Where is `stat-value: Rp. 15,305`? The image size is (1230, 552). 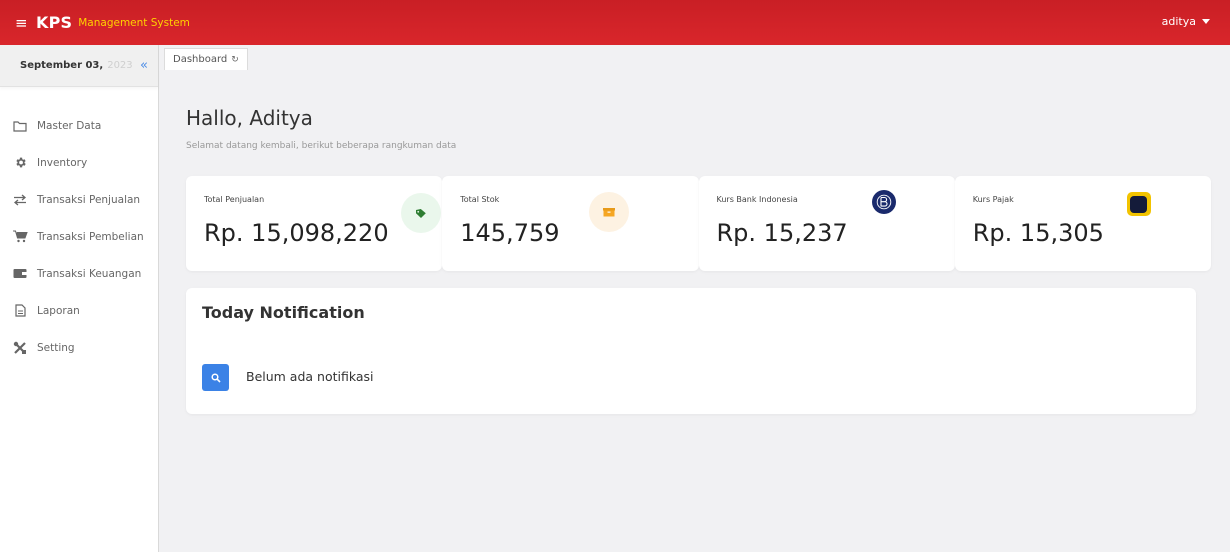
stat-value: Rp. 15,305 is located at coordinates (1038, 233).